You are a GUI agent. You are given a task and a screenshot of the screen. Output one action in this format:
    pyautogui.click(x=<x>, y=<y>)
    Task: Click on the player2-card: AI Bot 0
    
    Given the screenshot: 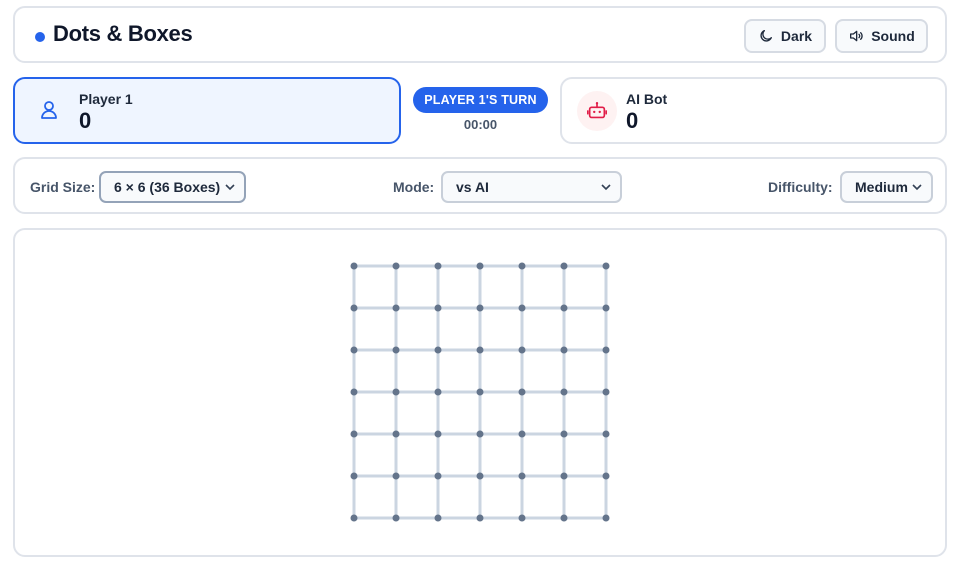 What is the action you would take?
    pyautogui.click(x=753, y=110)
    